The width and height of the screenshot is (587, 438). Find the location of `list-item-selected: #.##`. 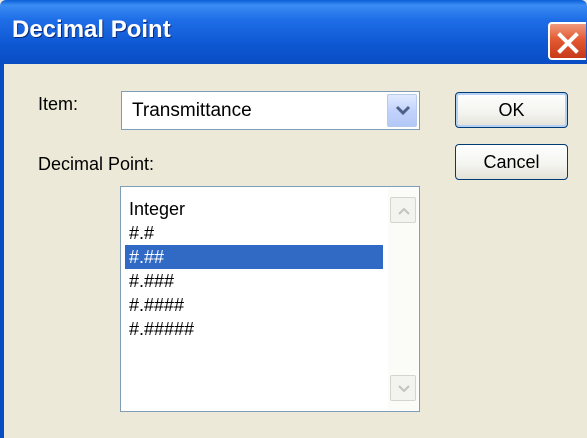

list-item-selected: #.## is located at coordinates (254, 257).